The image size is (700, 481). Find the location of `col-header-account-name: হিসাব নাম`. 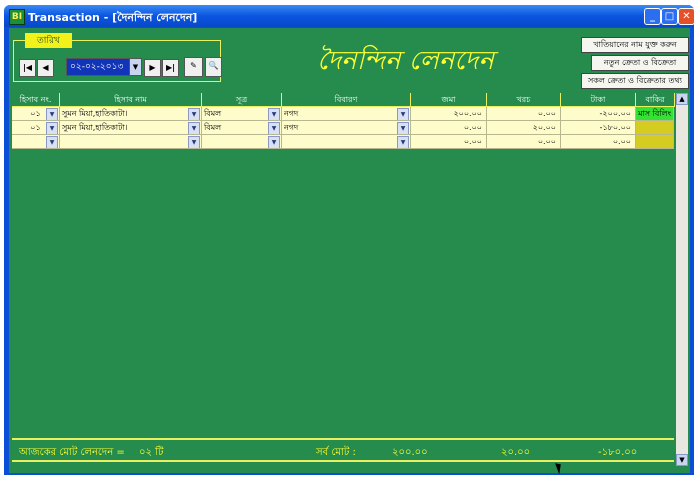

col-header-account-name: হিসাব নাম is located at coordinates (131, 100).